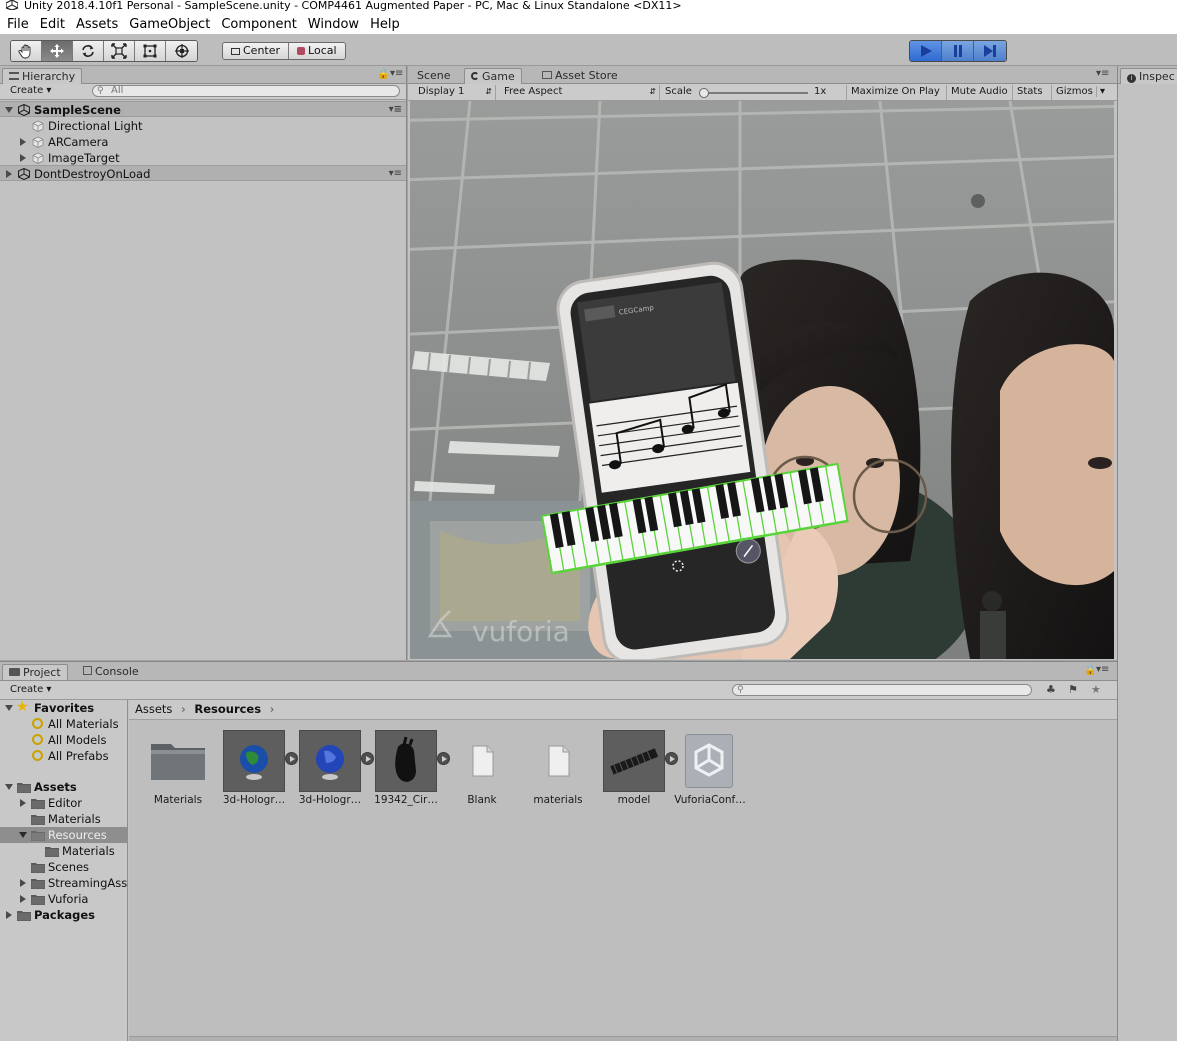  I want to click on filter-by-type-icon: ♣, so click(1051, 689).